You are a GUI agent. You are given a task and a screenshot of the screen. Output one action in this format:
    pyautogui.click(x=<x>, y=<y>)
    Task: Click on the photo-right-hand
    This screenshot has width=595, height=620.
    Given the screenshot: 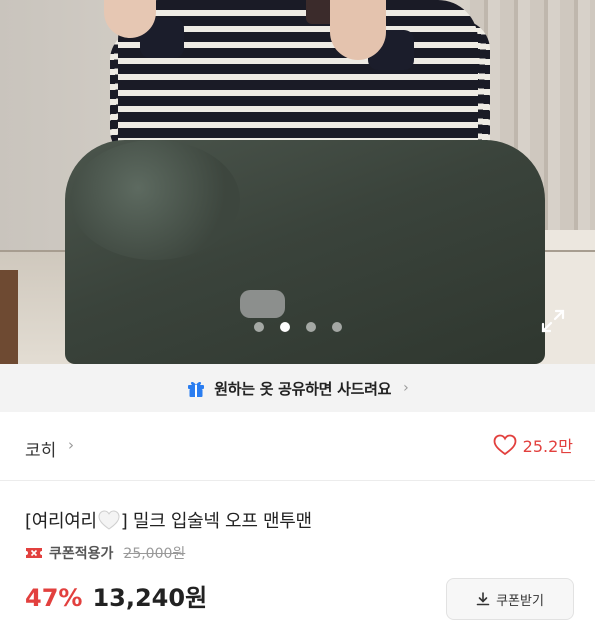 What is the action you would take?
    pyautogui.click(x=358, y=30)
    